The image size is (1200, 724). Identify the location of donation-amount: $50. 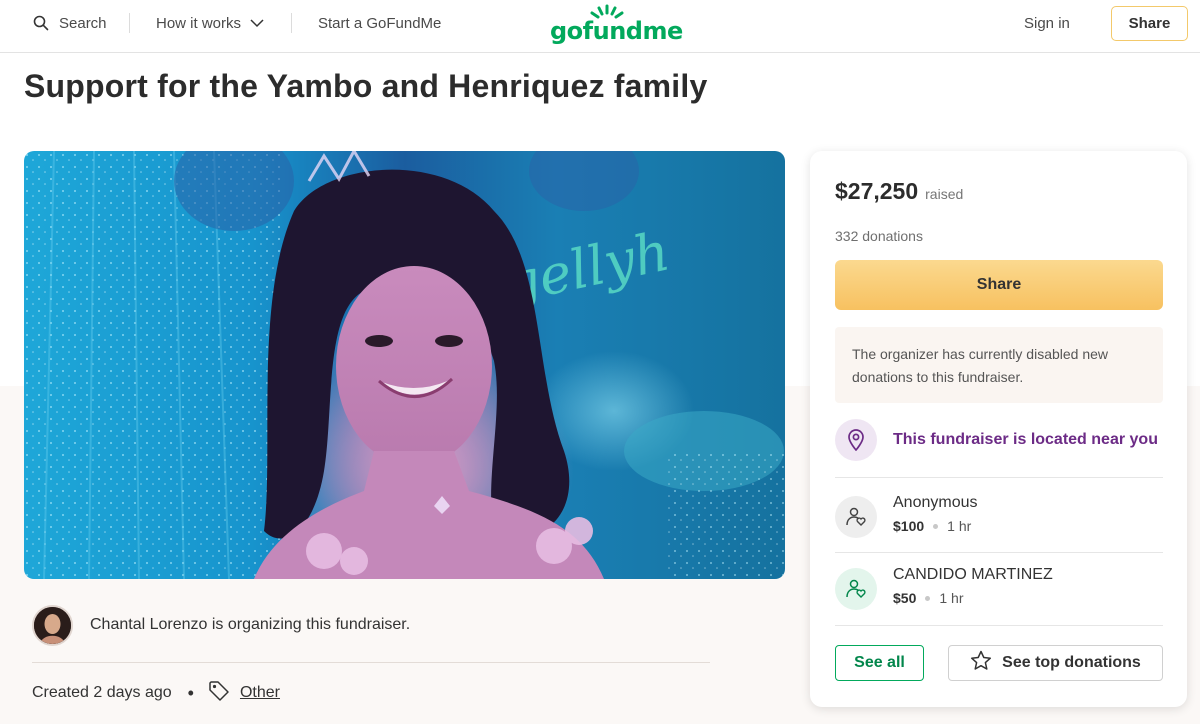
(905, 598).